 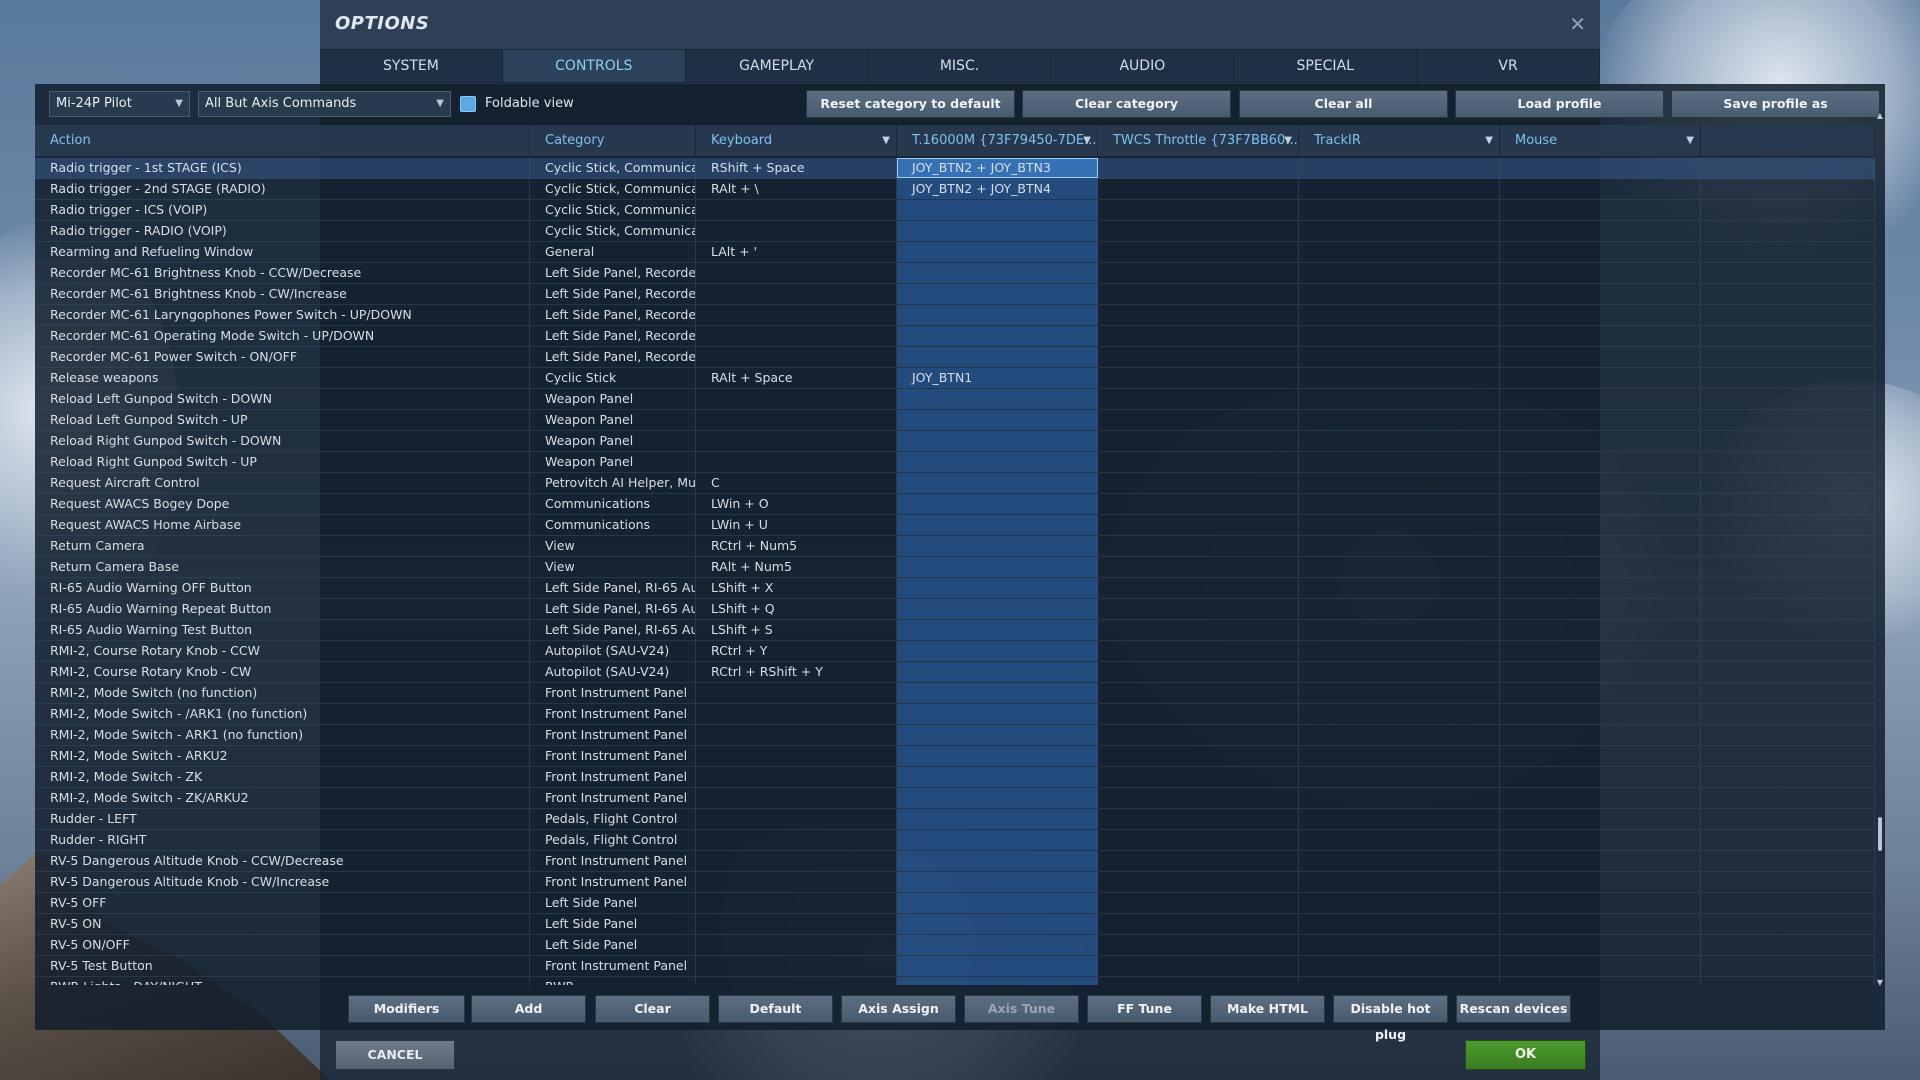 What do you see at coordinates (955, 903) in the screenshot?
I see `table-row: RV-5 OFF Left Side Panel` at bounding box center [955, 903].